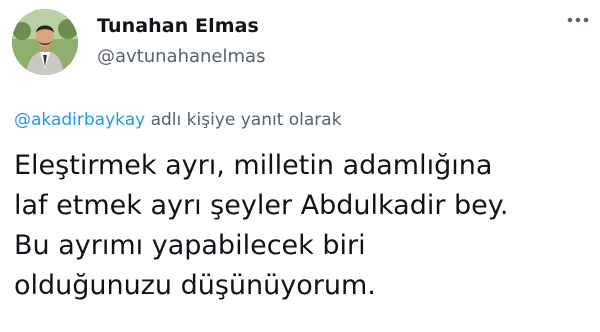 This screenshot has height=332, width=600. I want to click on reply-mention-link: @akadirbaykay, so click(79, 120).